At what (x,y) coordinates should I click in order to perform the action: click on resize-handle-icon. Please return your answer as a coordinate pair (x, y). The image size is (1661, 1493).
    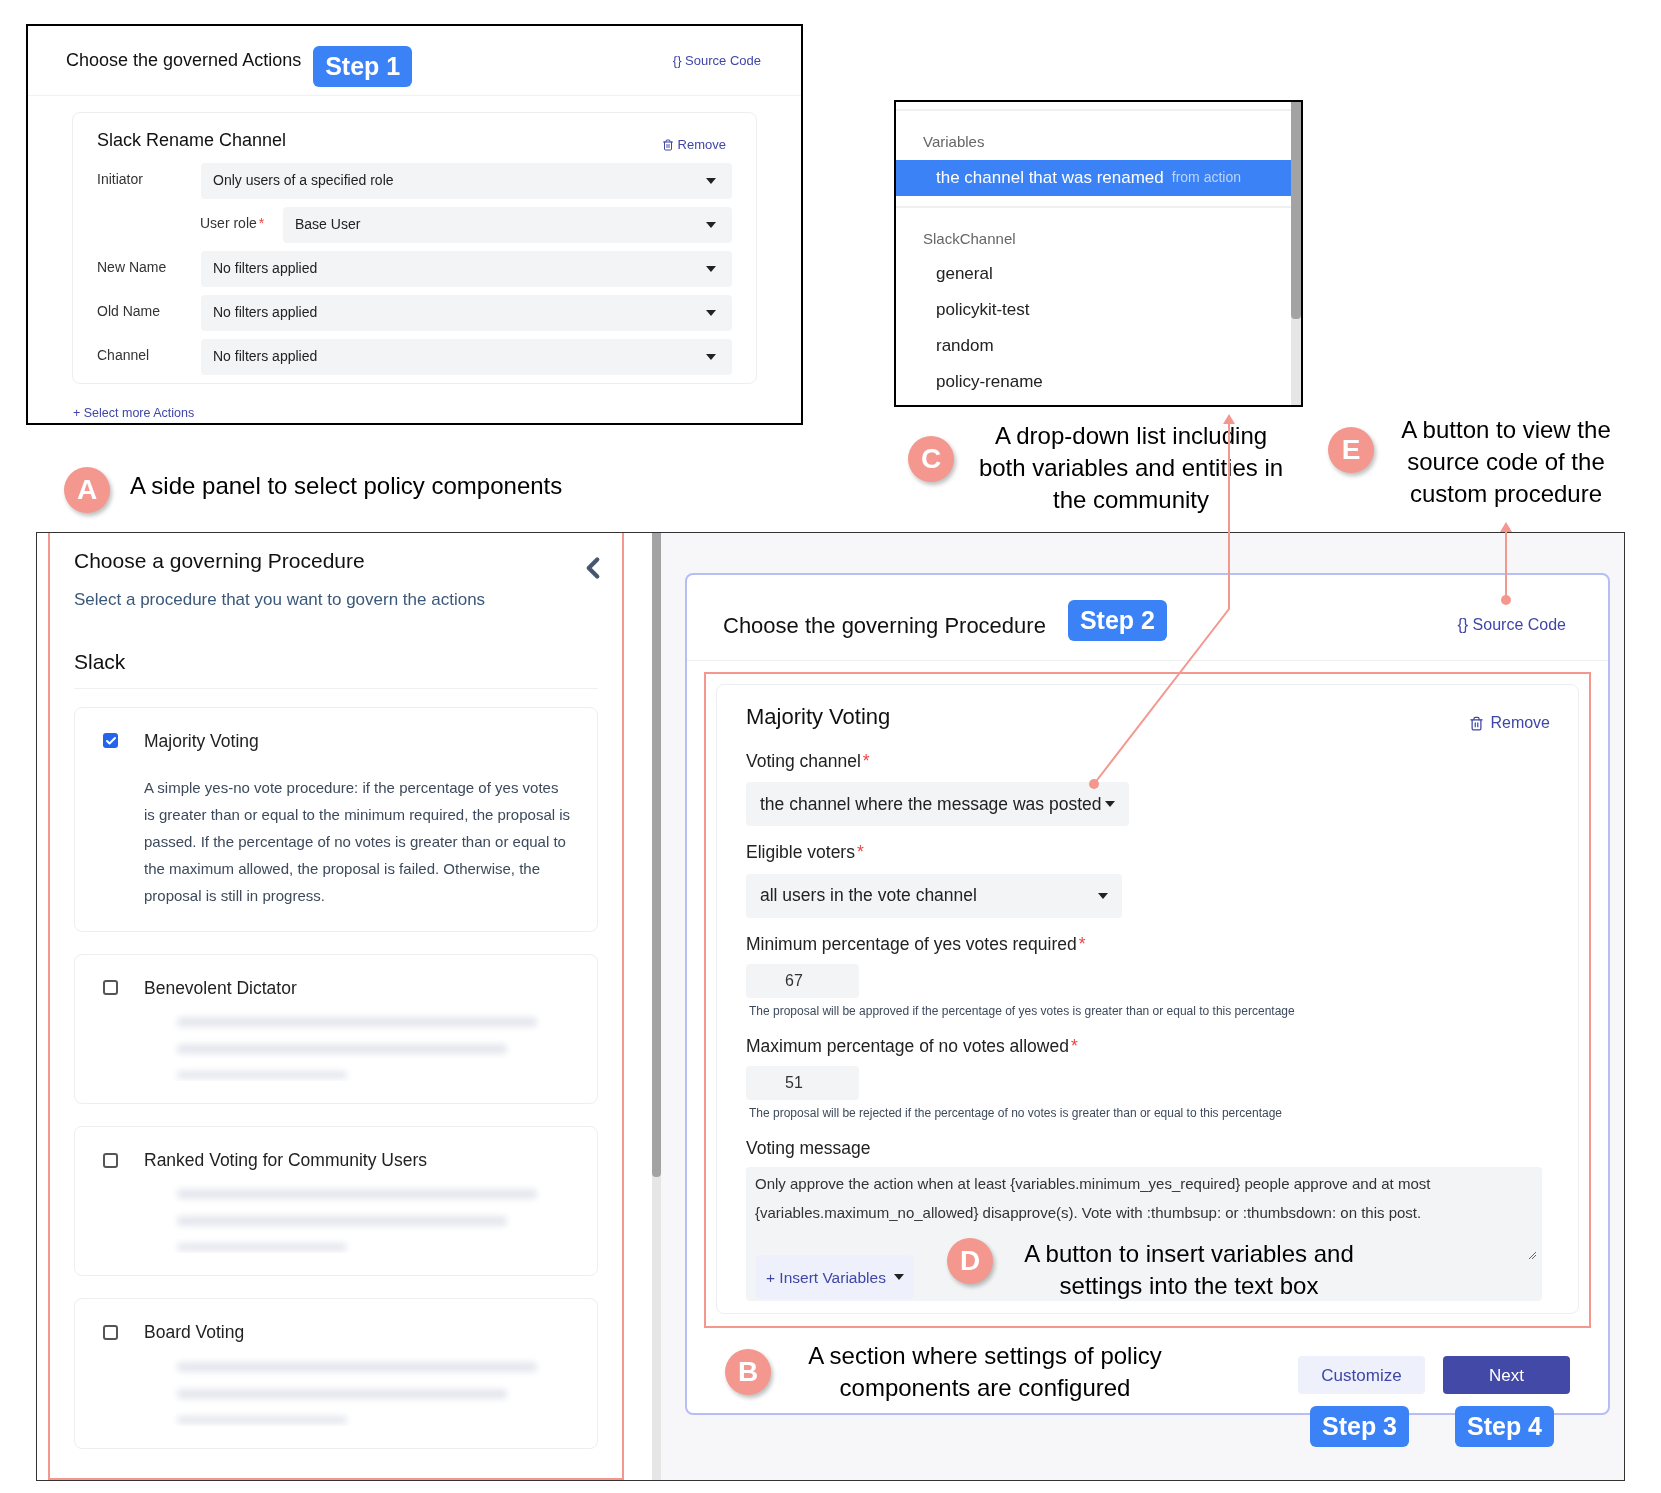
    Looking at the image, I should click on (1532, 1255).